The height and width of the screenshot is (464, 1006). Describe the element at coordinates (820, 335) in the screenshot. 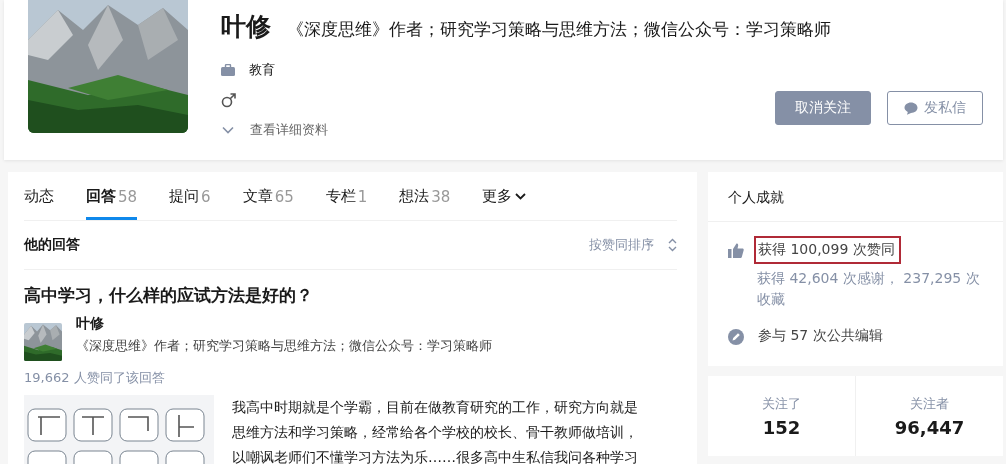

I see `achievement-text: 参与 57 次公共编辑` at that location.